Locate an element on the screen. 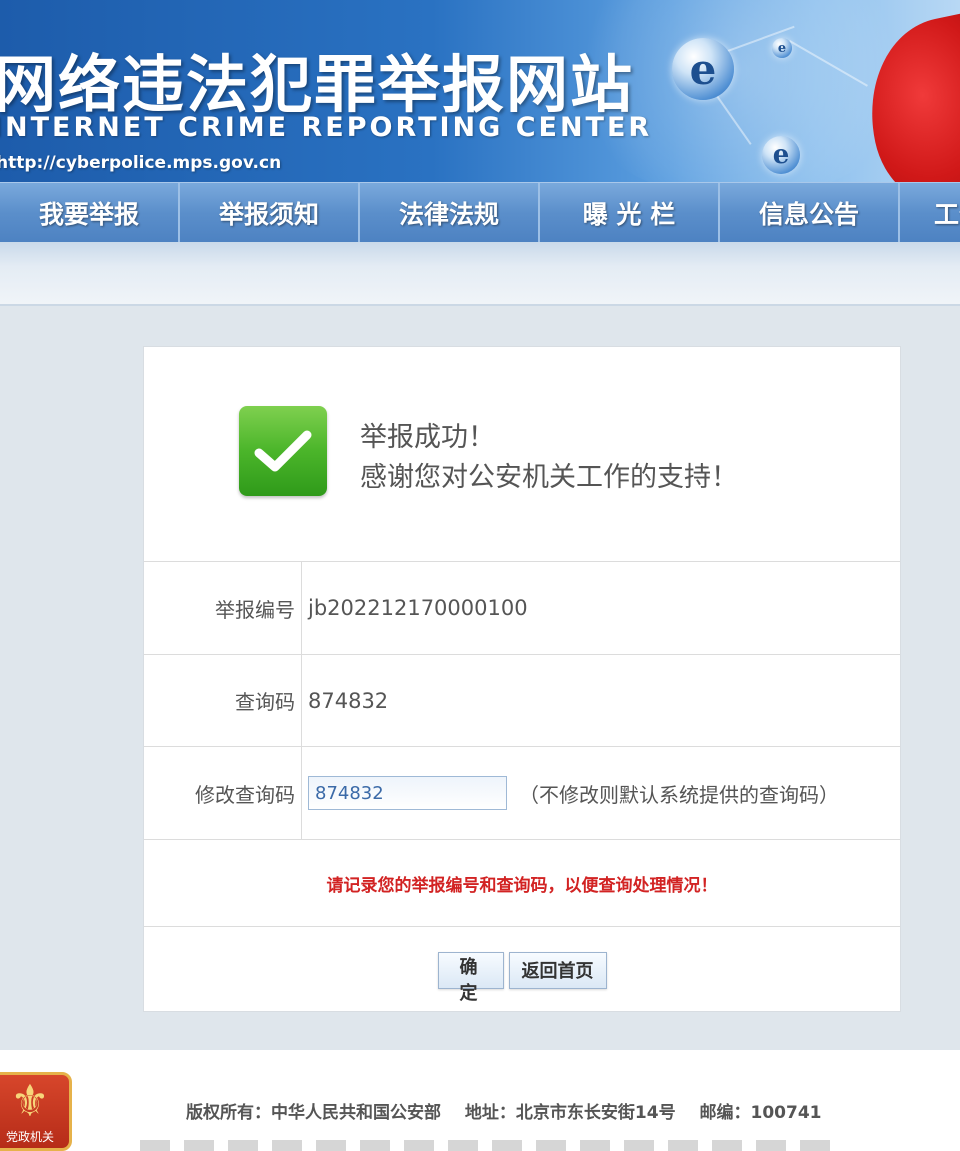 This screenshot has width=960, height=1151. success-thanks: 感谢您对公安机关工作的支持！ is located at coordinates (549, 477).